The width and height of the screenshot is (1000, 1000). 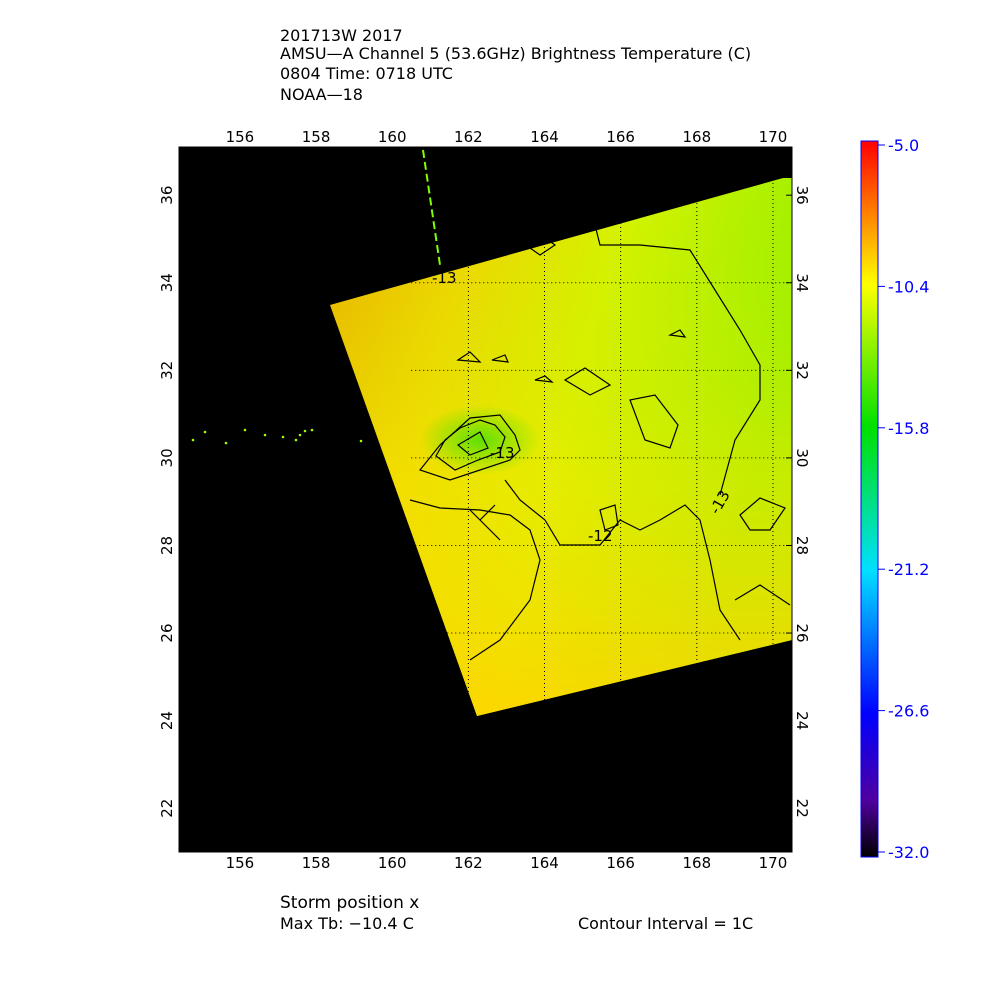 What do you see at coordinates (802, 282) in the screenshot?
I see `y-tick-label-right: 34` at bounding box center [802, 282].